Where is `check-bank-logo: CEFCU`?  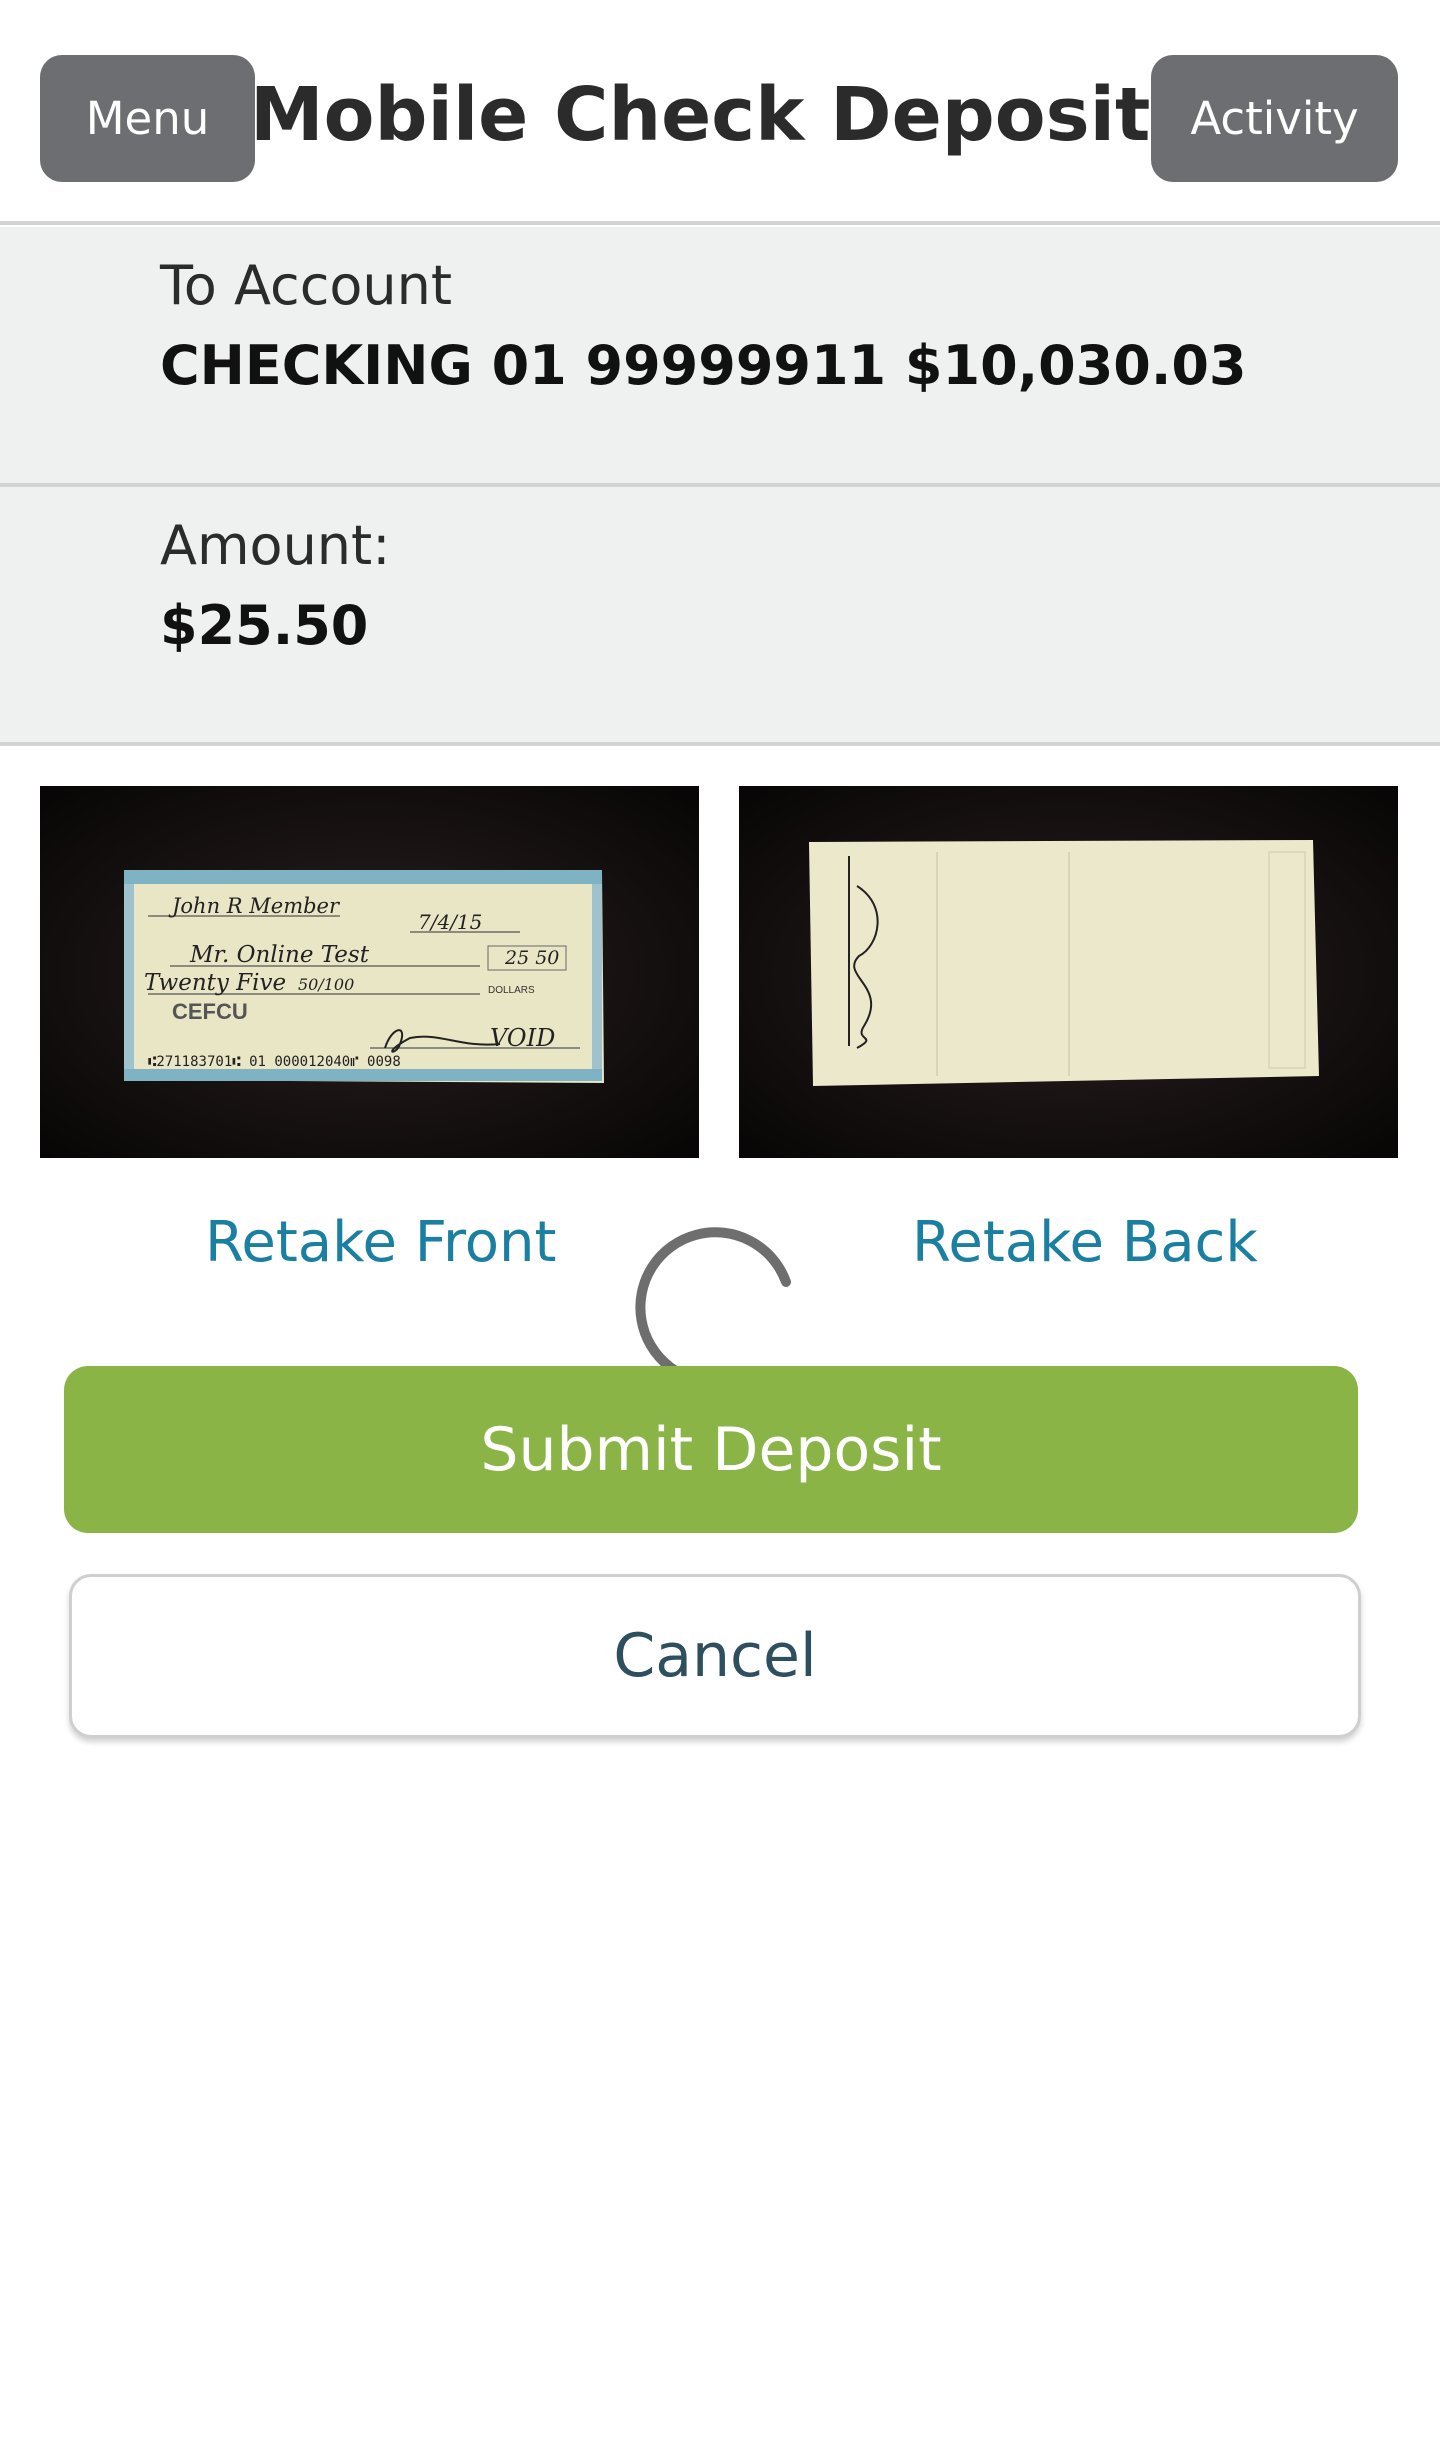 check-bank-logo: CEFCU is located at coordinates (210, 1011).